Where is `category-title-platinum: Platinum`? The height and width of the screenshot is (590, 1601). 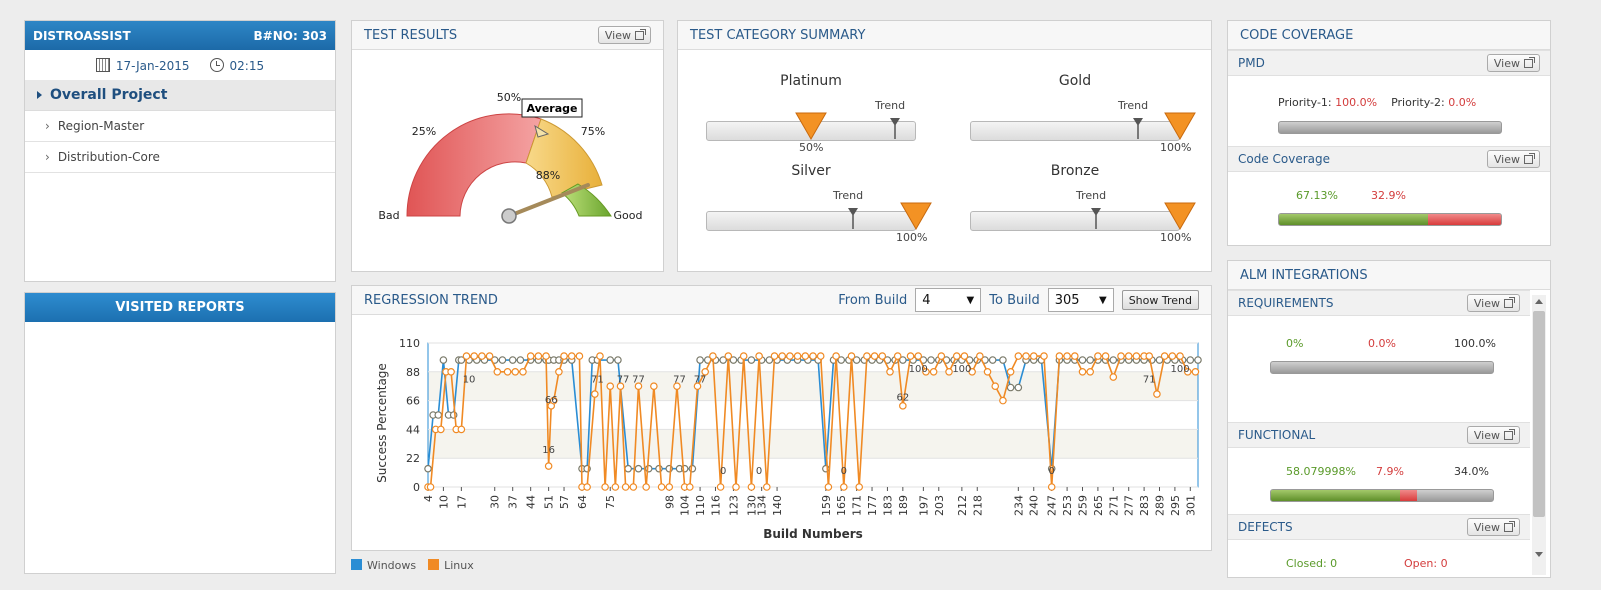 category-title-platinum: Platinum is located at coordinates (811, 81).